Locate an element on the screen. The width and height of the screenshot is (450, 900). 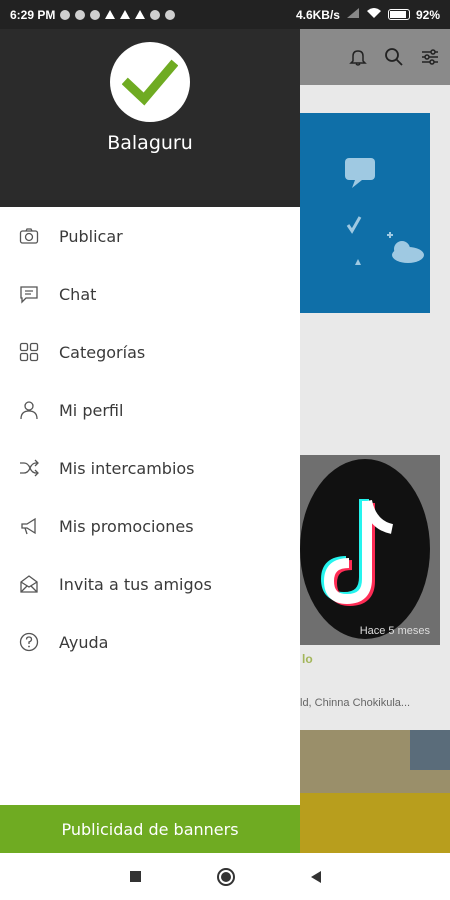
system-nav-bar is located at coordinates (225, 876).